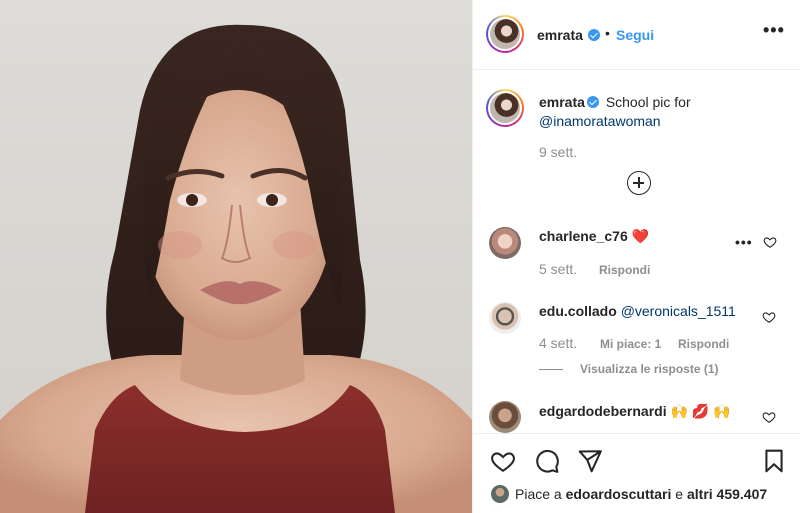  I want to click on likes-summary: Piace a edoardoscuttari e altri 459.407, so click(641, 494).